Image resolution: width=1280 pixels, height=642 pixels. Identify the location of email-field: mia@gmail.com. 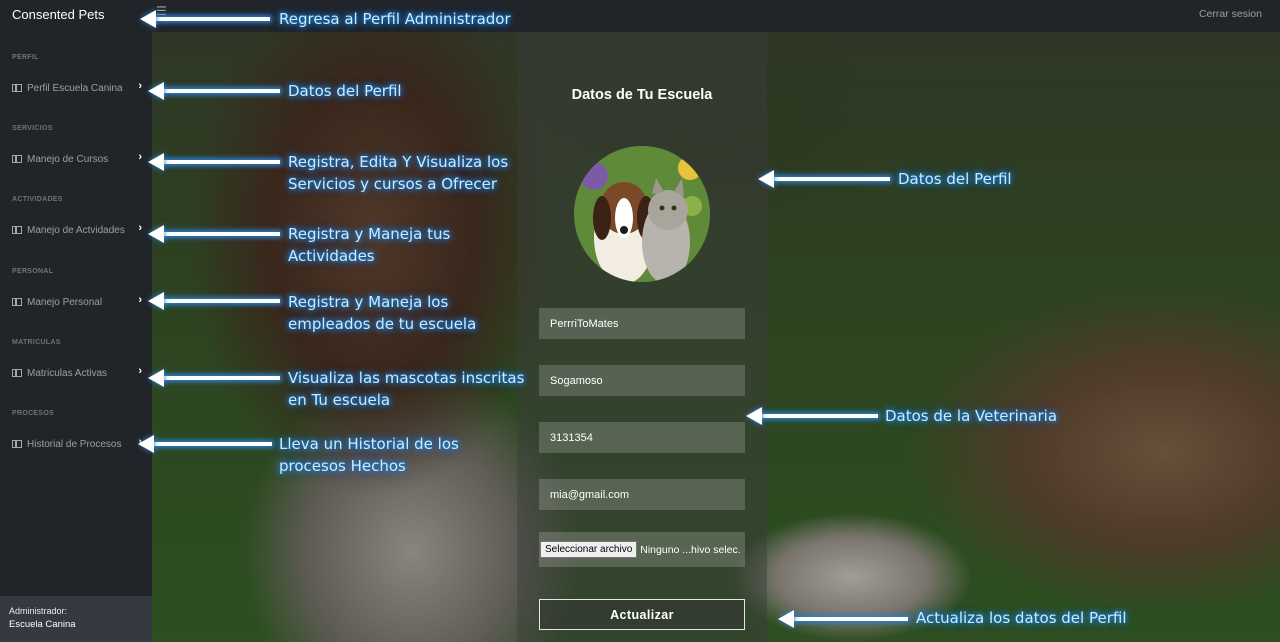
(642, 494).